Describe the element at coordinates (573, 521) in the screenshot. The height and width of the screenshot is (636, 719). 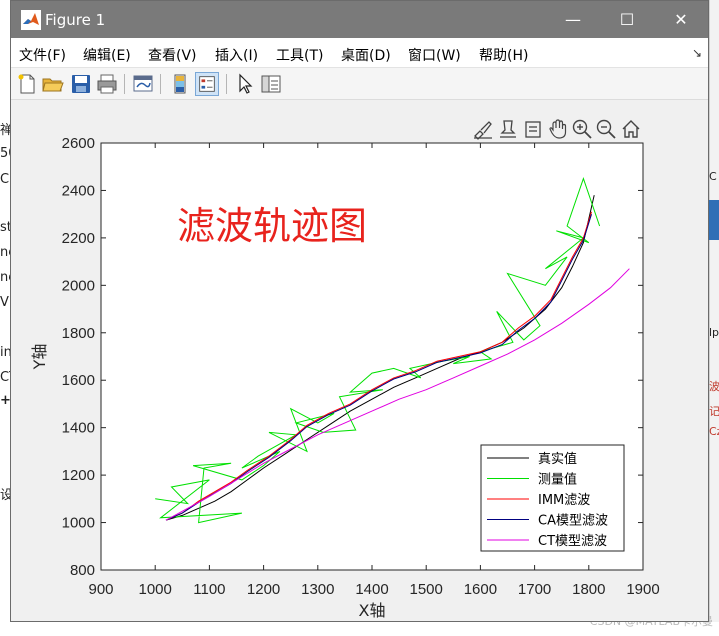
I see `legend-entry: CA模型滤波` at that location.